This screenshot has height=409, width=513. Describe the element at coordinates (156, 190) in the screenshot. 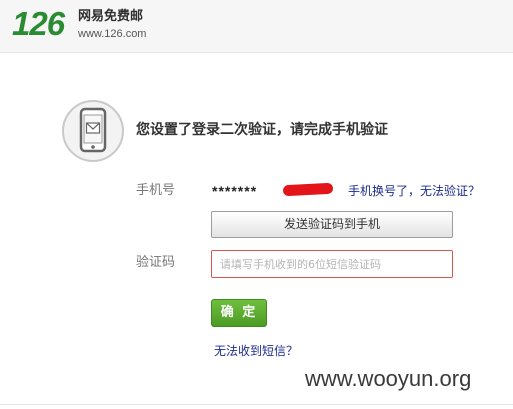

I see `phone-label: 手机号` at that location.